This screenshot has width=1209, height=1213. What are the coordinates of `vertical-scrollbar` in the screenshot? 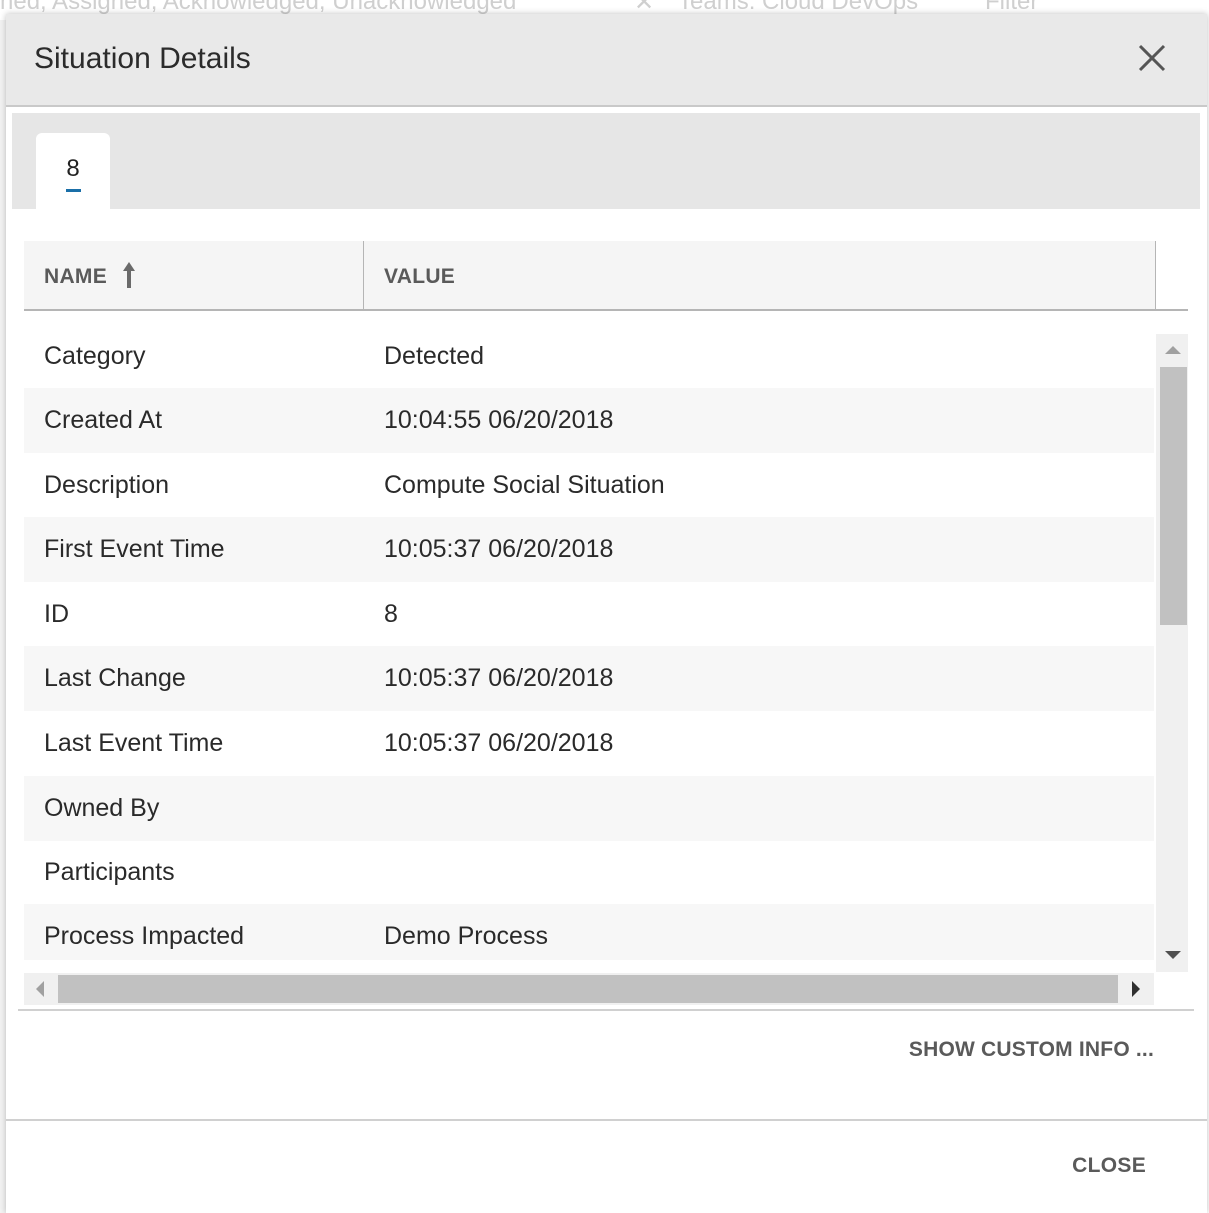 It's located at (1172, 653).